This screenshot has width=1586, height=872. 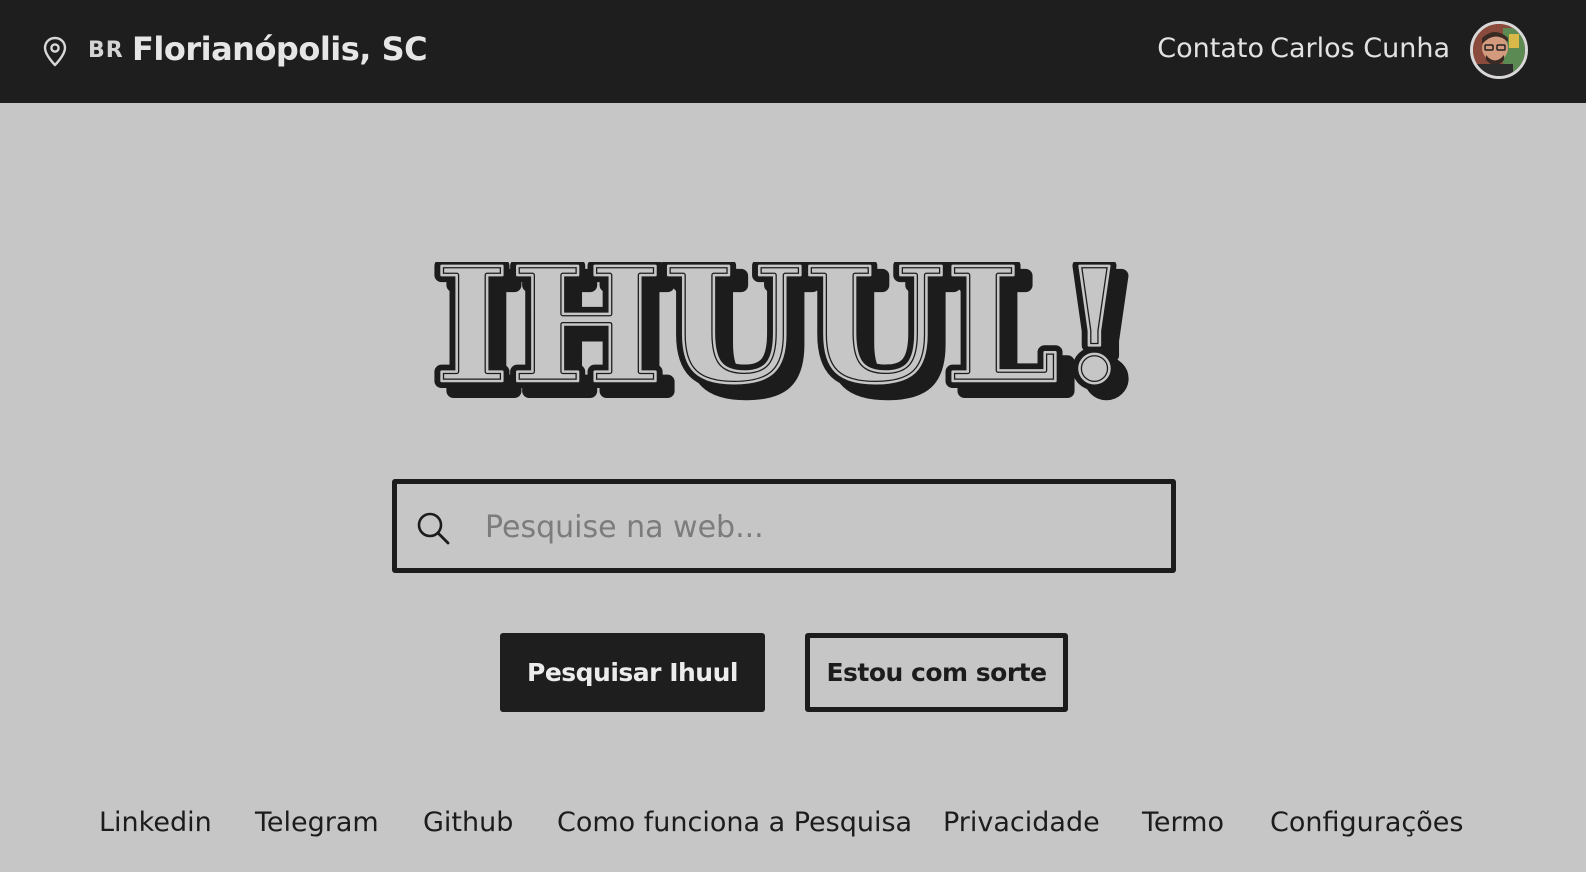 What do you see at coordinates (782, 340) in the screenshot?
I see `logo-inline: IHUUL!` at bounding box center [782, 340].